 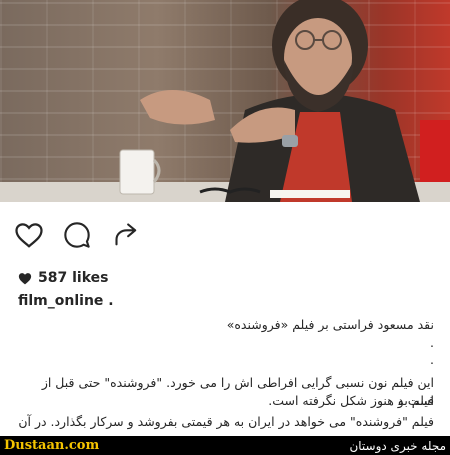 I want to click on like-button, so click(x=29, y=235).